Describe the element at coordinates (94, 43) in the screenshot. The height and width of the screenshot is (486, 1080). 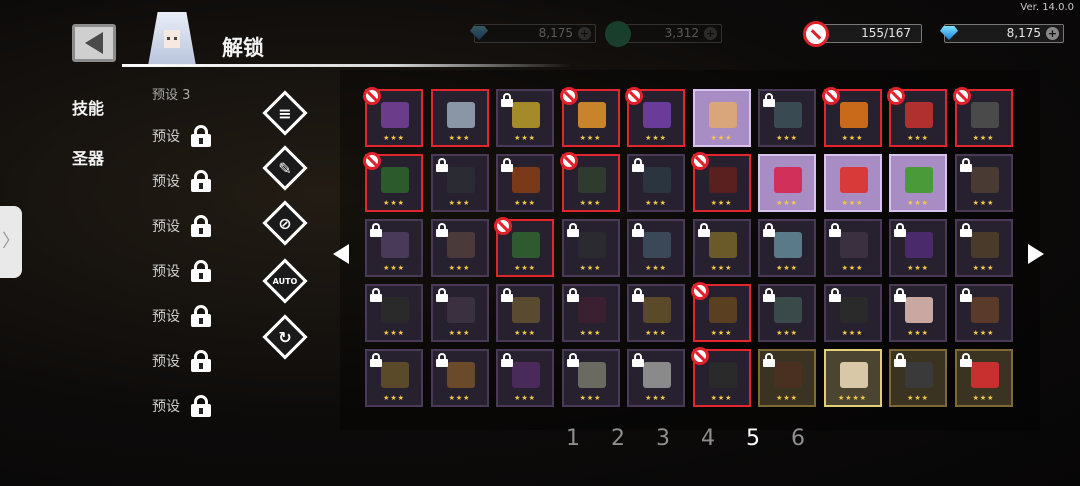
I see `back-button` at that location.